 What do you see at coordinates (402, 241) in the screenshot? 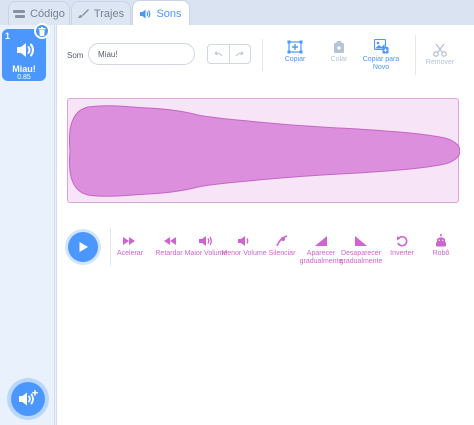
I see `reverse-icon` at bounding box center [402, 241].